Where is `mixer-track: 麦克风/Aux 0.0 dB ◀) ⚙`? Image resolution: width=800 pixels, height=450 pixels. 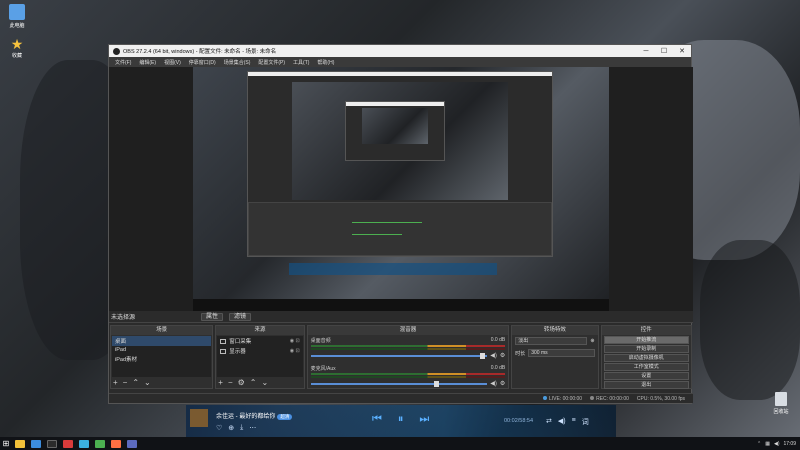 mixer-track: 麦克风/Aux 0.0 dB ◀) ⚙ is located at coordinates (408, 376).